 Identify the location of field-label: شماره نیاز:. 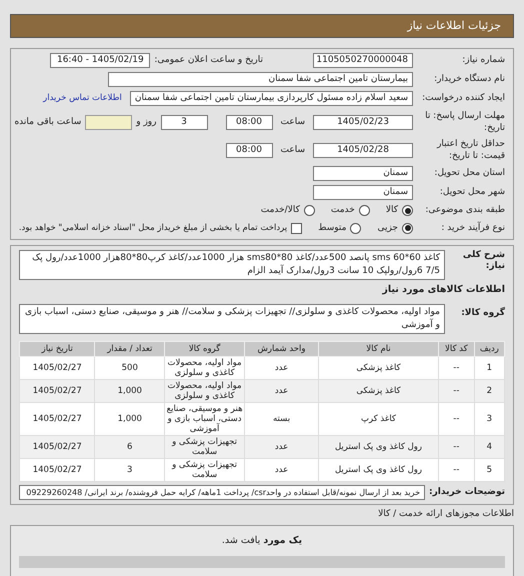
(483, 60).